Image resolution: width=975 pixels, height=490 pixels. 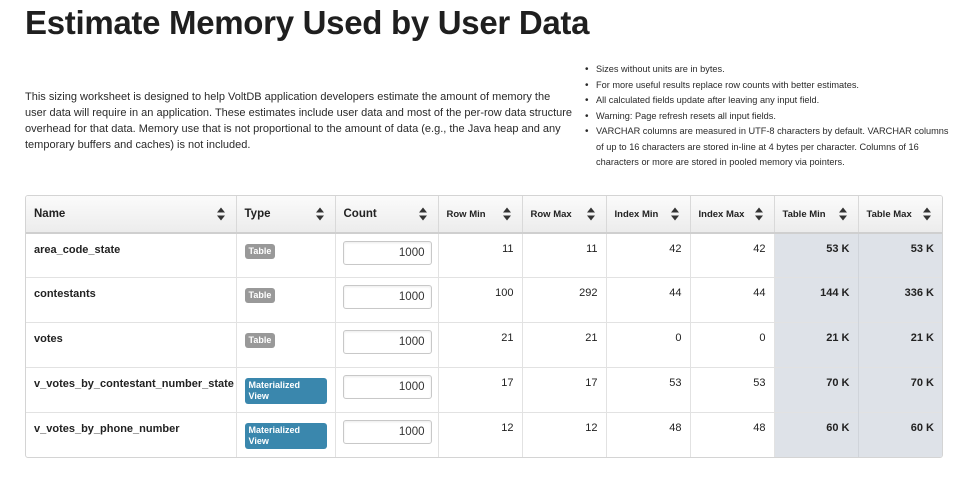 What do you see at coordinates (480, 300) in the screenshot?
I see `row-min-value: 100` at bounding box center [480, 300].